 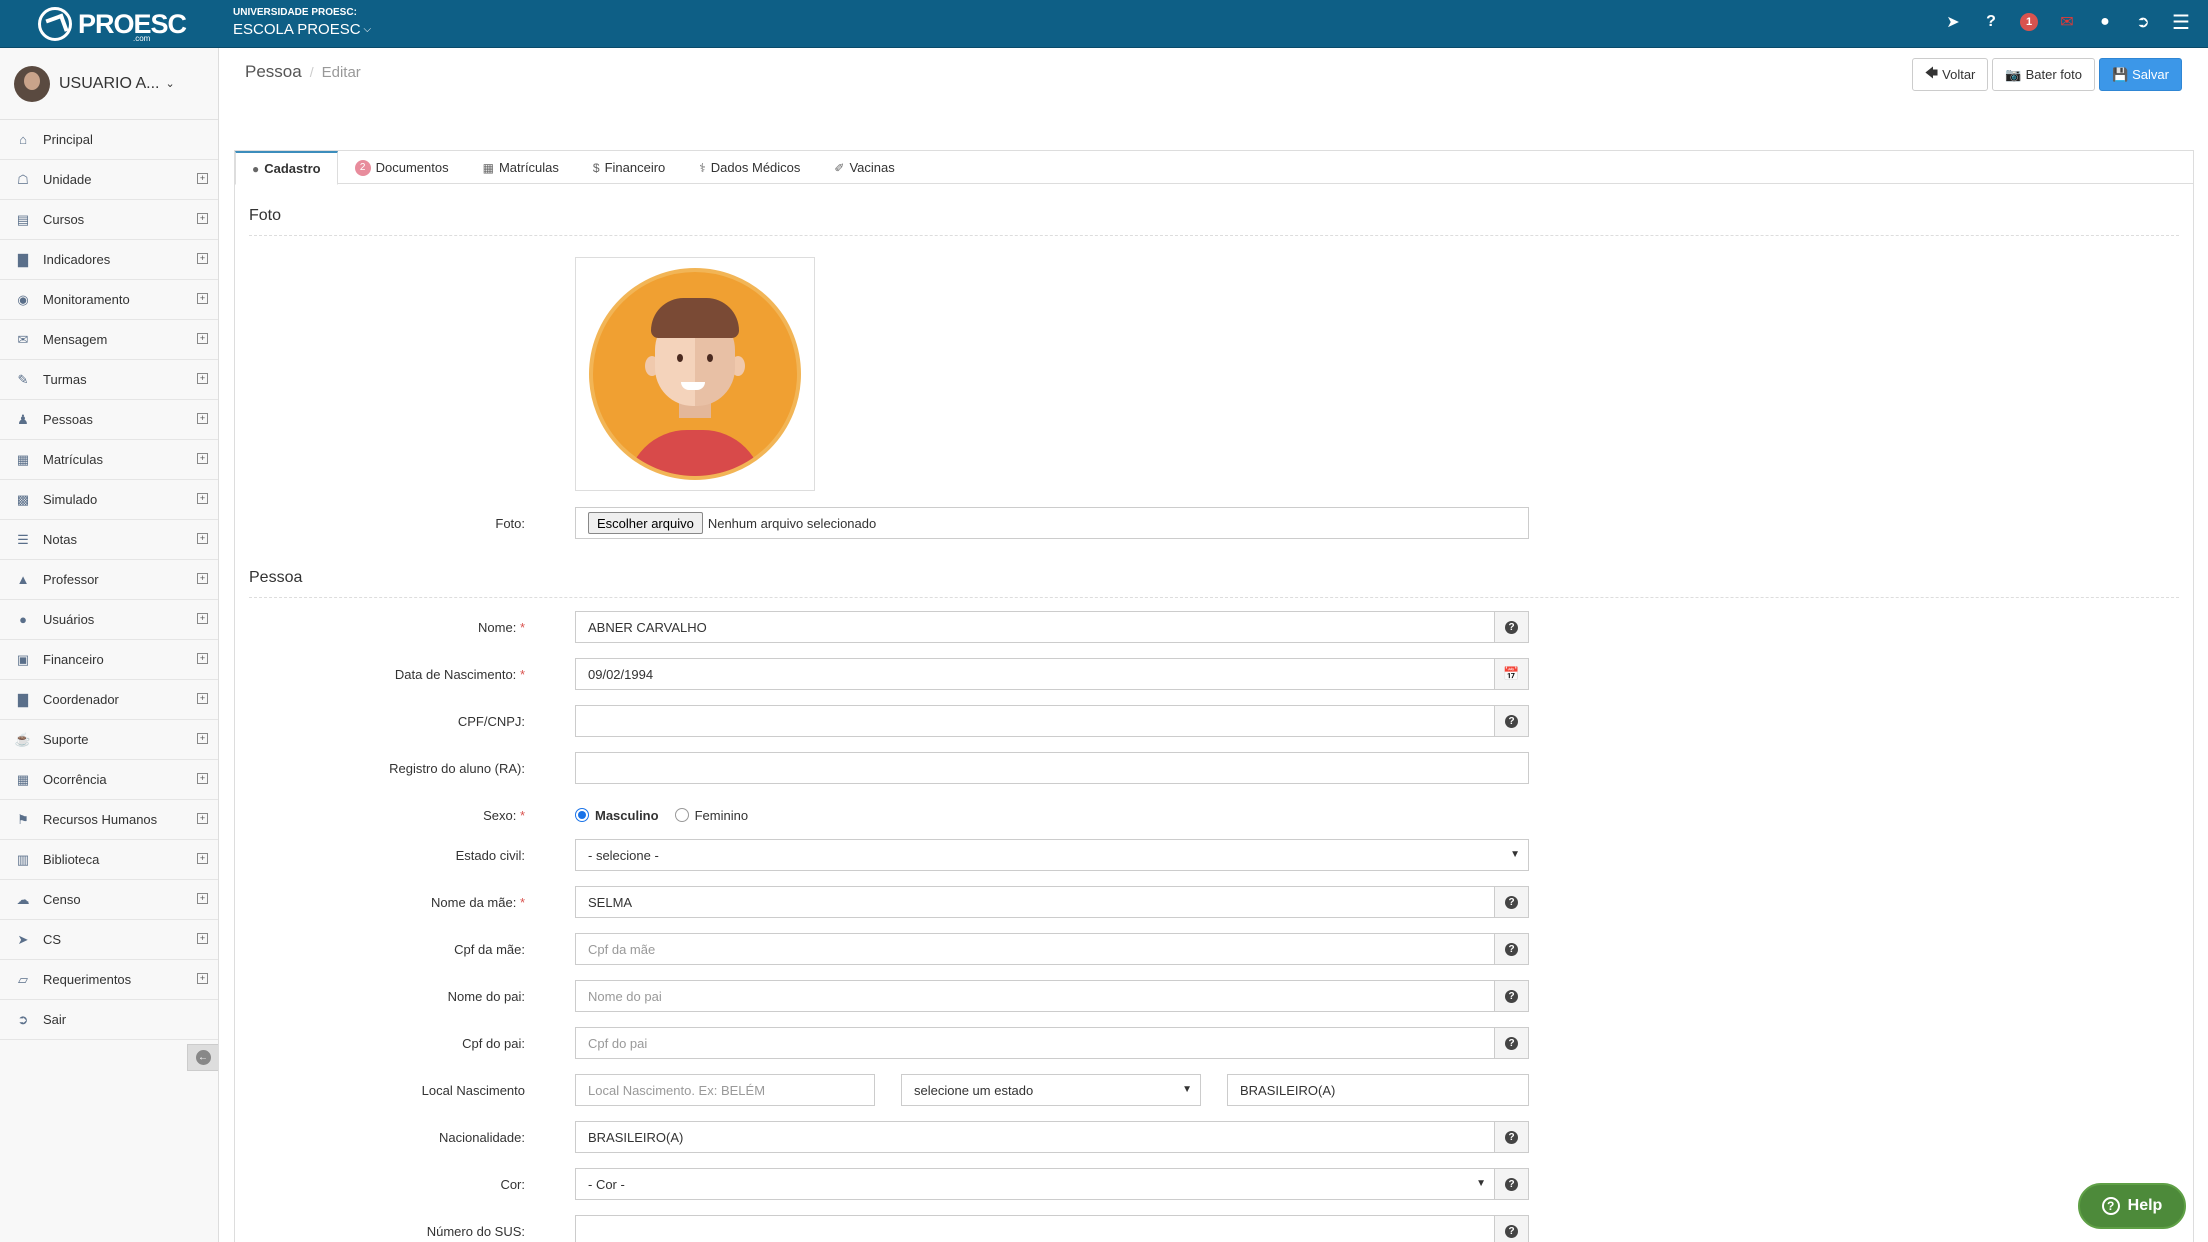 What do you see at coordinates (2067, 22) in the screenshot?
I see `mail-icon: ✉` at bounding box center [2067, 22].